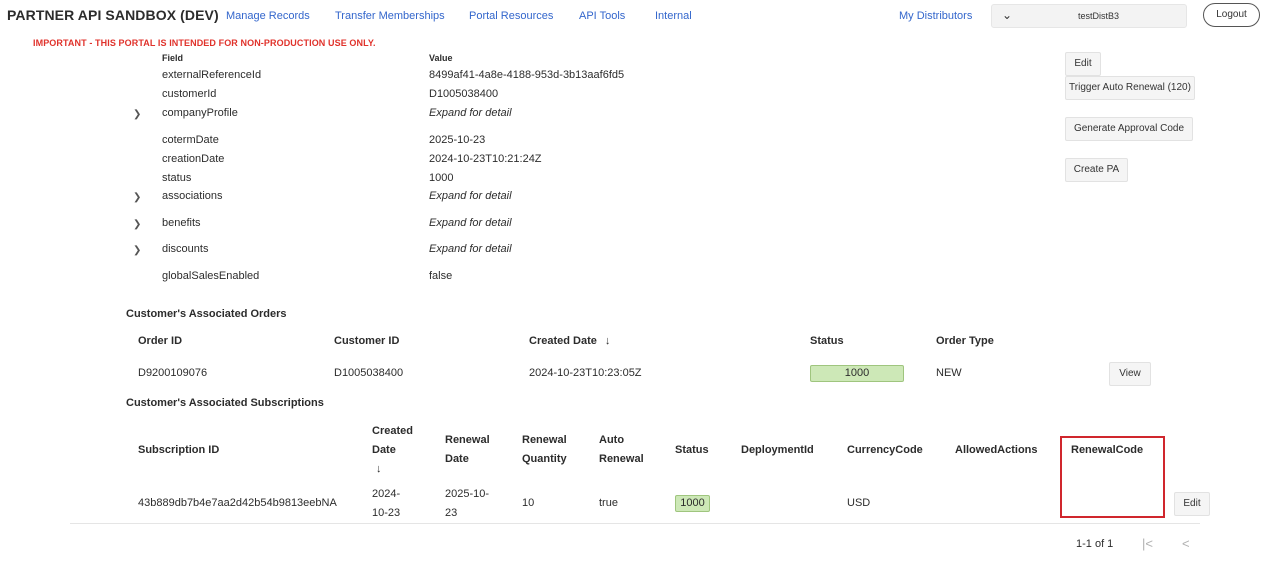  Describe the element at coordinates (544, 440) in the screenshot. I see `renewal-quantity-header-line1: Renewal` at that location.